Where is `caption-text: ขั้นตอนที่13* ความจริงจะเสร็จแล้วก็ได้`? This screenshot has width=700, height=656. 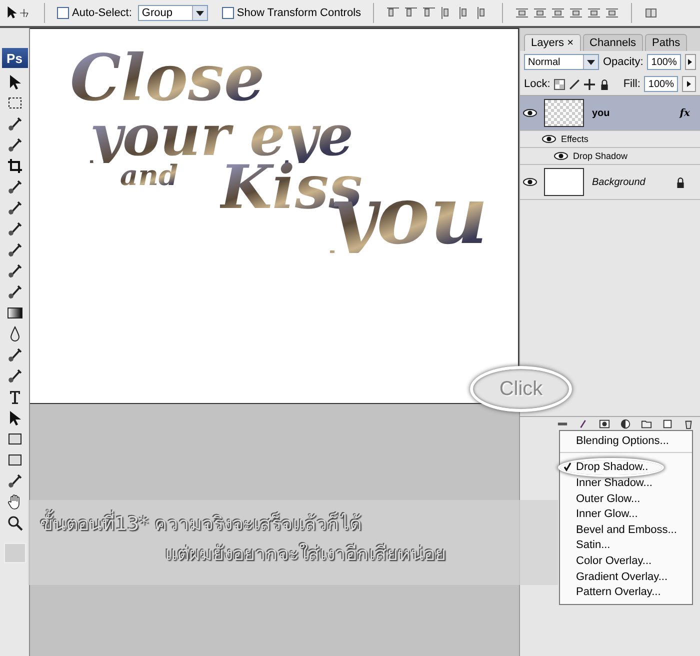
caption-text: ขั้นตอนที่13* ความจริงจะเสร็จแล้วก็ได้ is located at coordinates (201, 523).